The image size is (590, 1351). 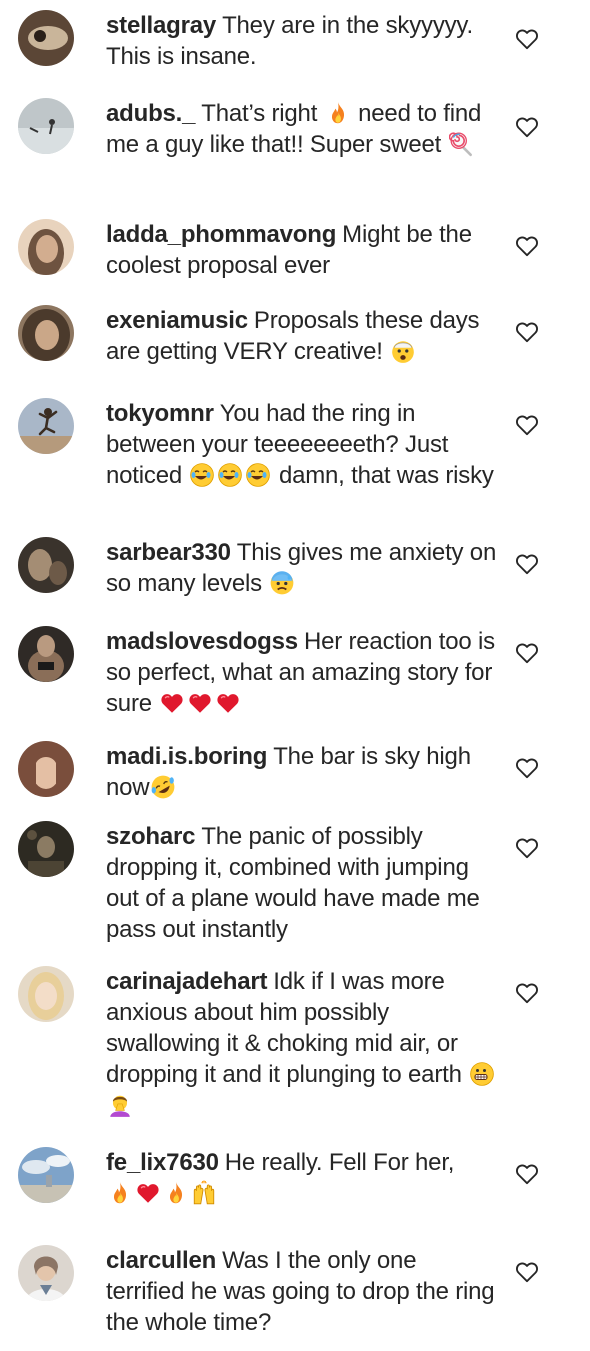 I want to click on anxious-face-icon, so click(x=282, y=583).